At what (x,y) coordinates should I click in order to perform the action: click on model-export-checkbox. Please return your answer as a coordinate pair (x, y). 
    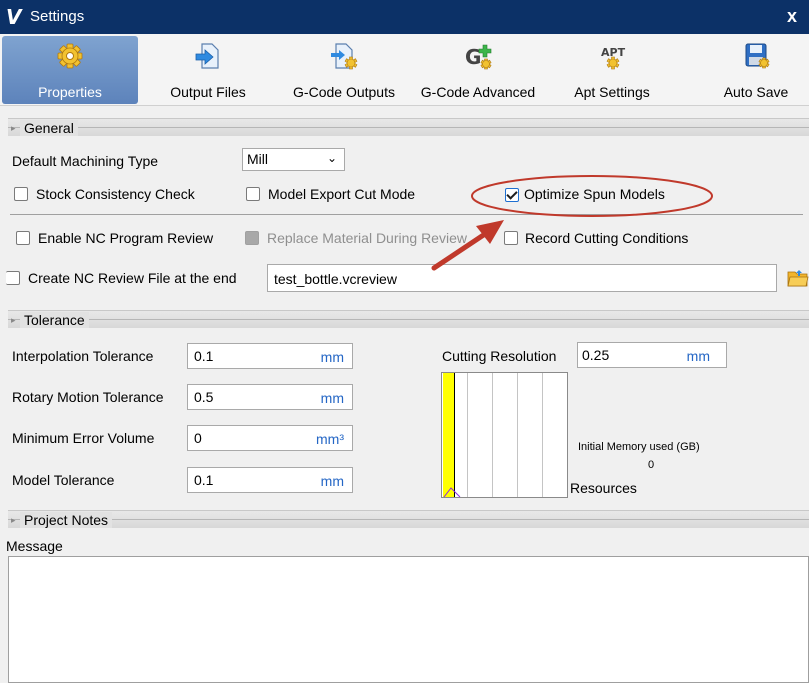
    Looking at the image, I should click on (253, 194).